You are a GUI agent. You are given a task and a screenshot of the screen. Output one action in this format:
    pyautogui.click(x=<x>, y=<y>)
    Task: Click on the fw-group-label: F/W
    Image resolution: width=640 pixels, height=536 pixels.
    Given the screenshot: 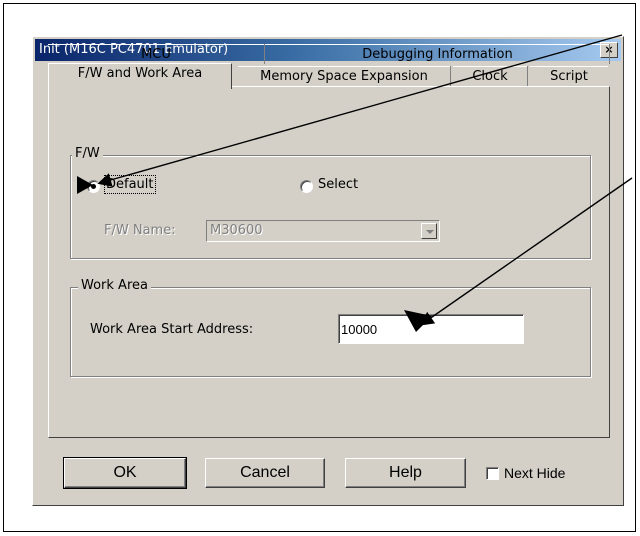 What is the action you would take?
    pyautogui.click(x=87, y=153)
    